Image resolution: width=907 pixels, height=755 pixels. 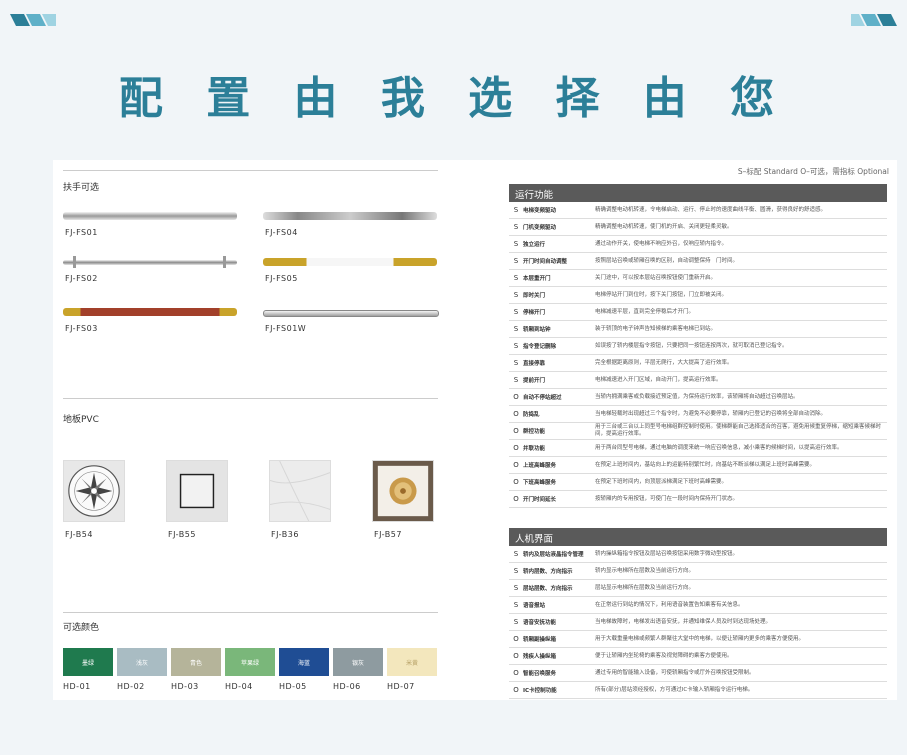 I want to click on feature-row: S 停梯开门 电梯减速平层，直到完全停稳后才开门。, so click(x=698, y=312).